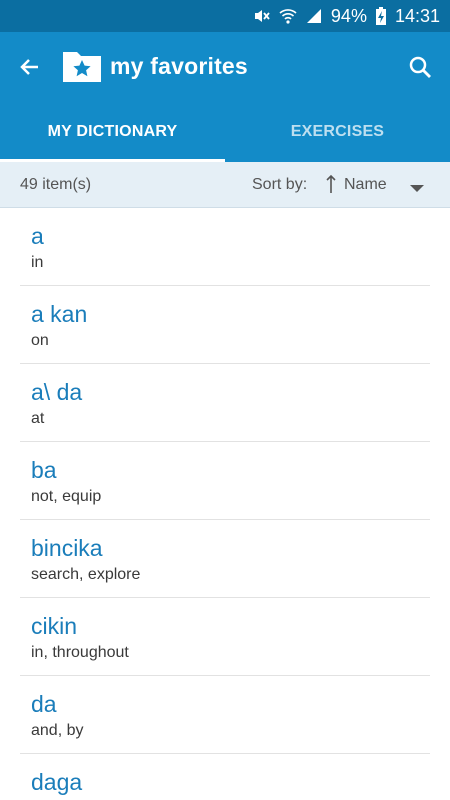 This screenshot has height=800, width=450. I want to click on entry-term: bincika, so click(67, 548).